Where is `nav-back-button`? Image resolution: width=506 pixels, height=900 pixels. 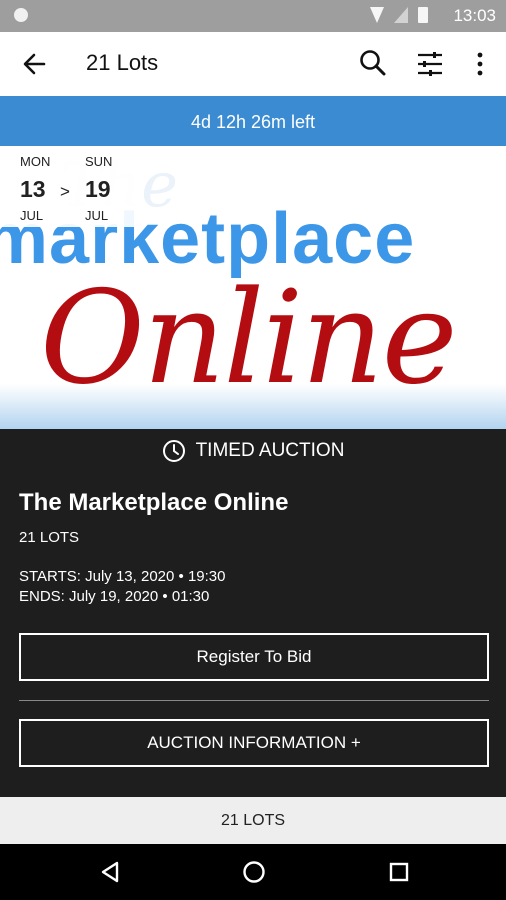 nav-back-button is located at coordinates (110, 872).